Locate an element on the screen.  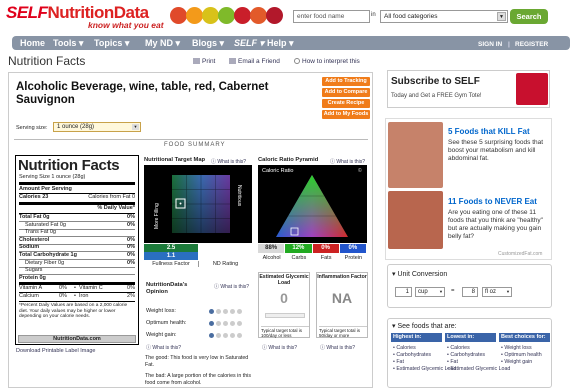
nav-help: Help ▾ is located at coordinates (280, 43).